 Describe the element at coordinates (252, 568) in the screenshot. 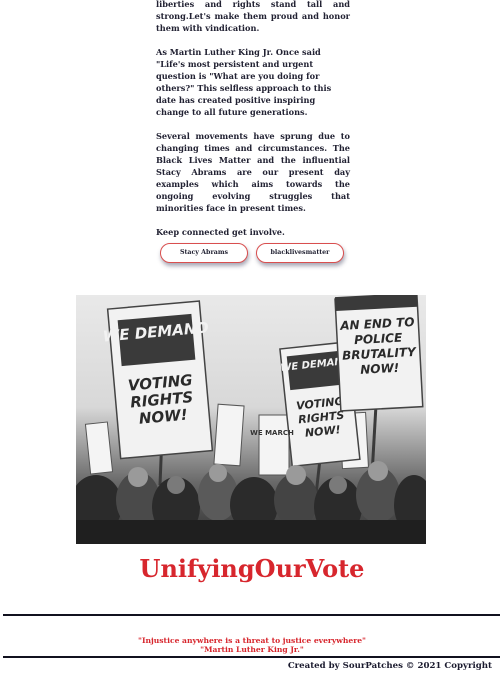

I see `site-brand-title: UnifyingOurVote` at that location.